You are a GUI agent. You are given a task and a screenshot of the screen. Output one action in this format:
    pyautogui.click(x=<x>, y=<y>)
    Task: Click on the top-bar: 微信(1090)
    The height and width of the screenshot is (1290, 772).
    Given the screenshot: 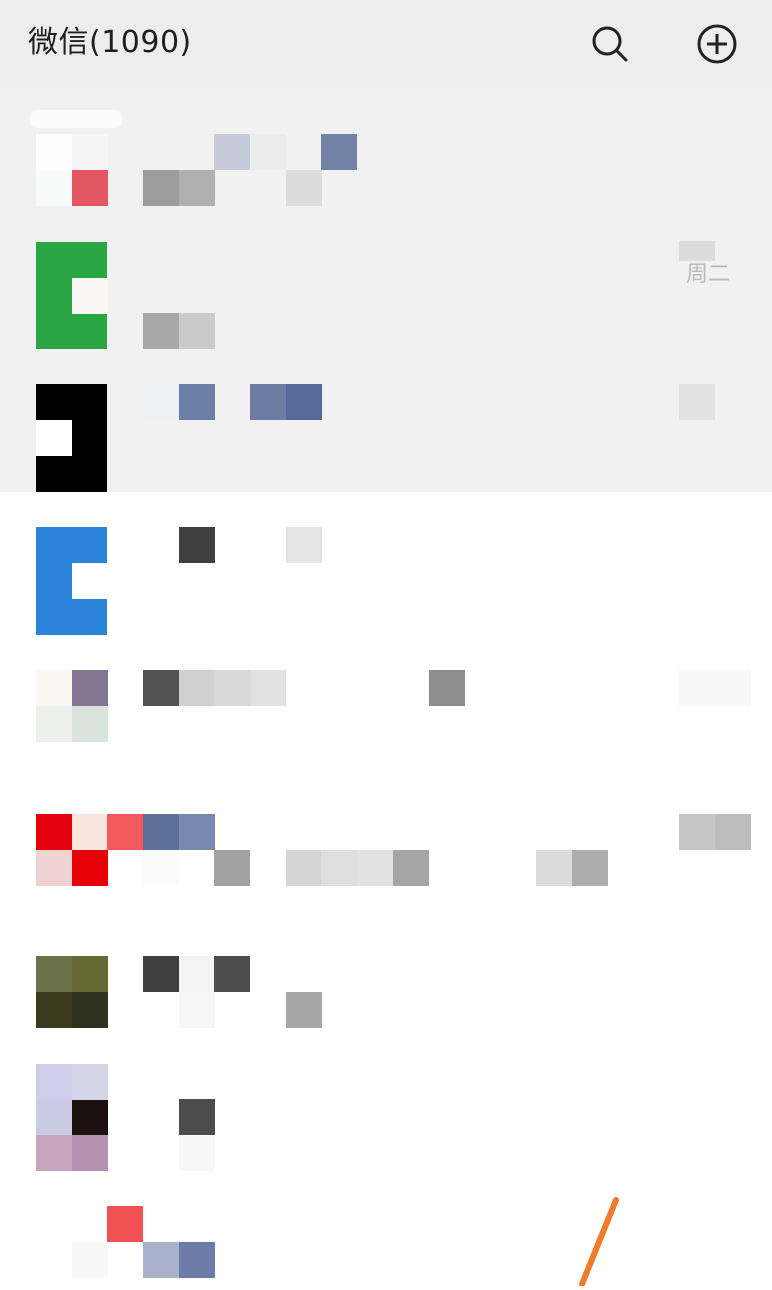 What is the action you would take?
    pyautogui.click(x=386, y=44)
    